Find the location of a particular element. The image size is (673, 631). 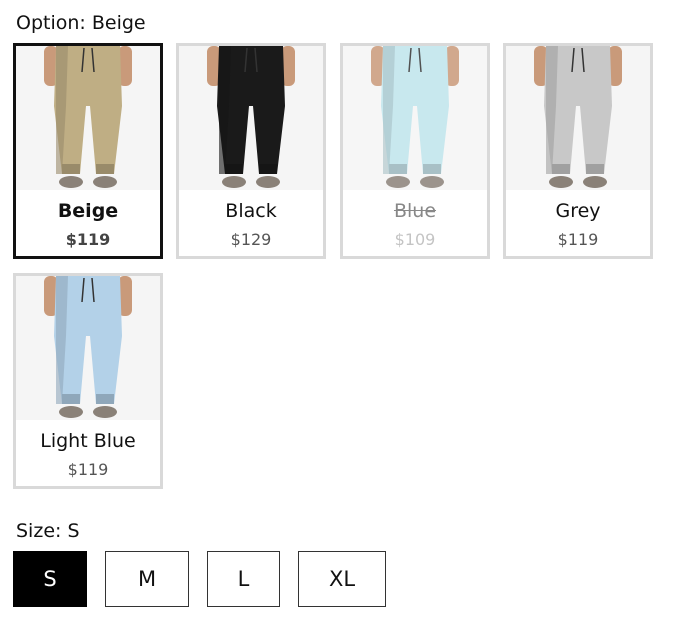

variant-swatch-blue: Blue $109 is located at coordinates (415, 151).